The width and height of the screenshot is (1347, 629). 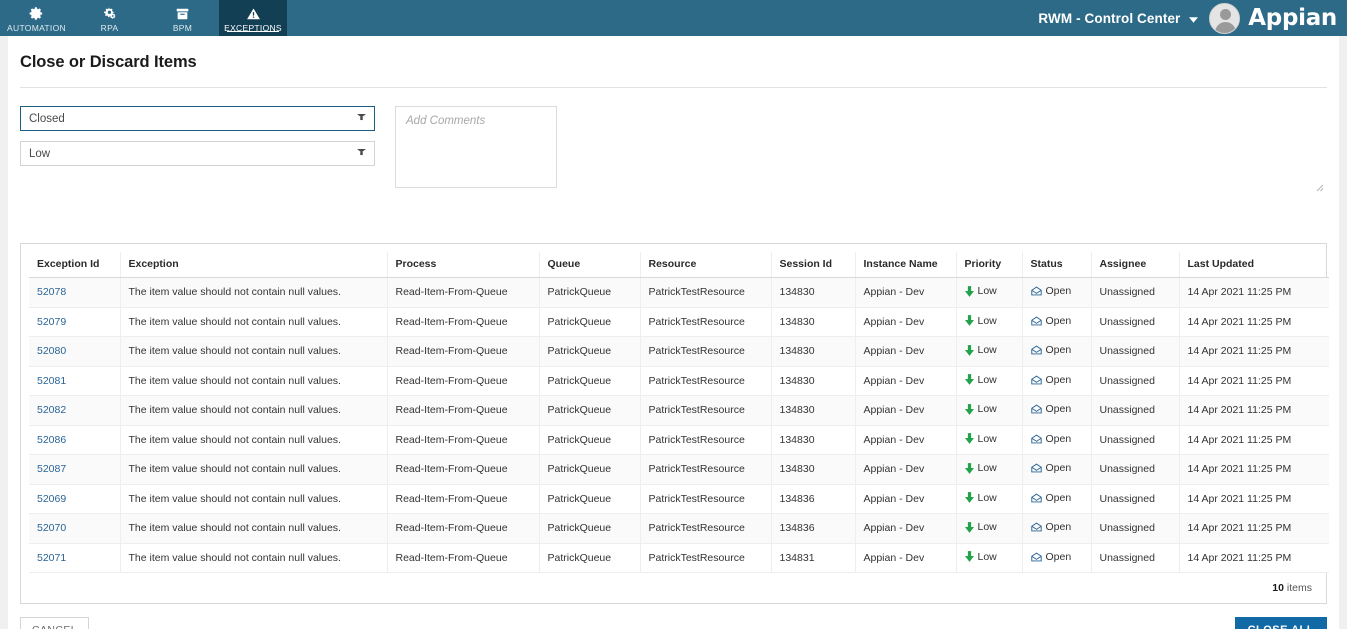 I want to click on warning-triangle-icon, so click(x=253, y=14).